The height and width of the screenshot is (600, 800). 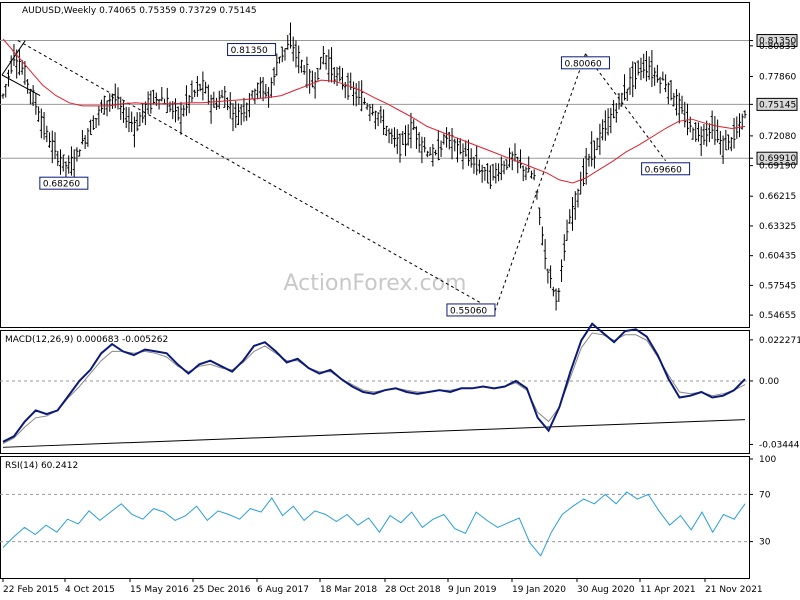 What do you see at coordinates (777, 286) in the screenshot?
I see `ytick-label: 0.57545` at bounding box center [777, 286].